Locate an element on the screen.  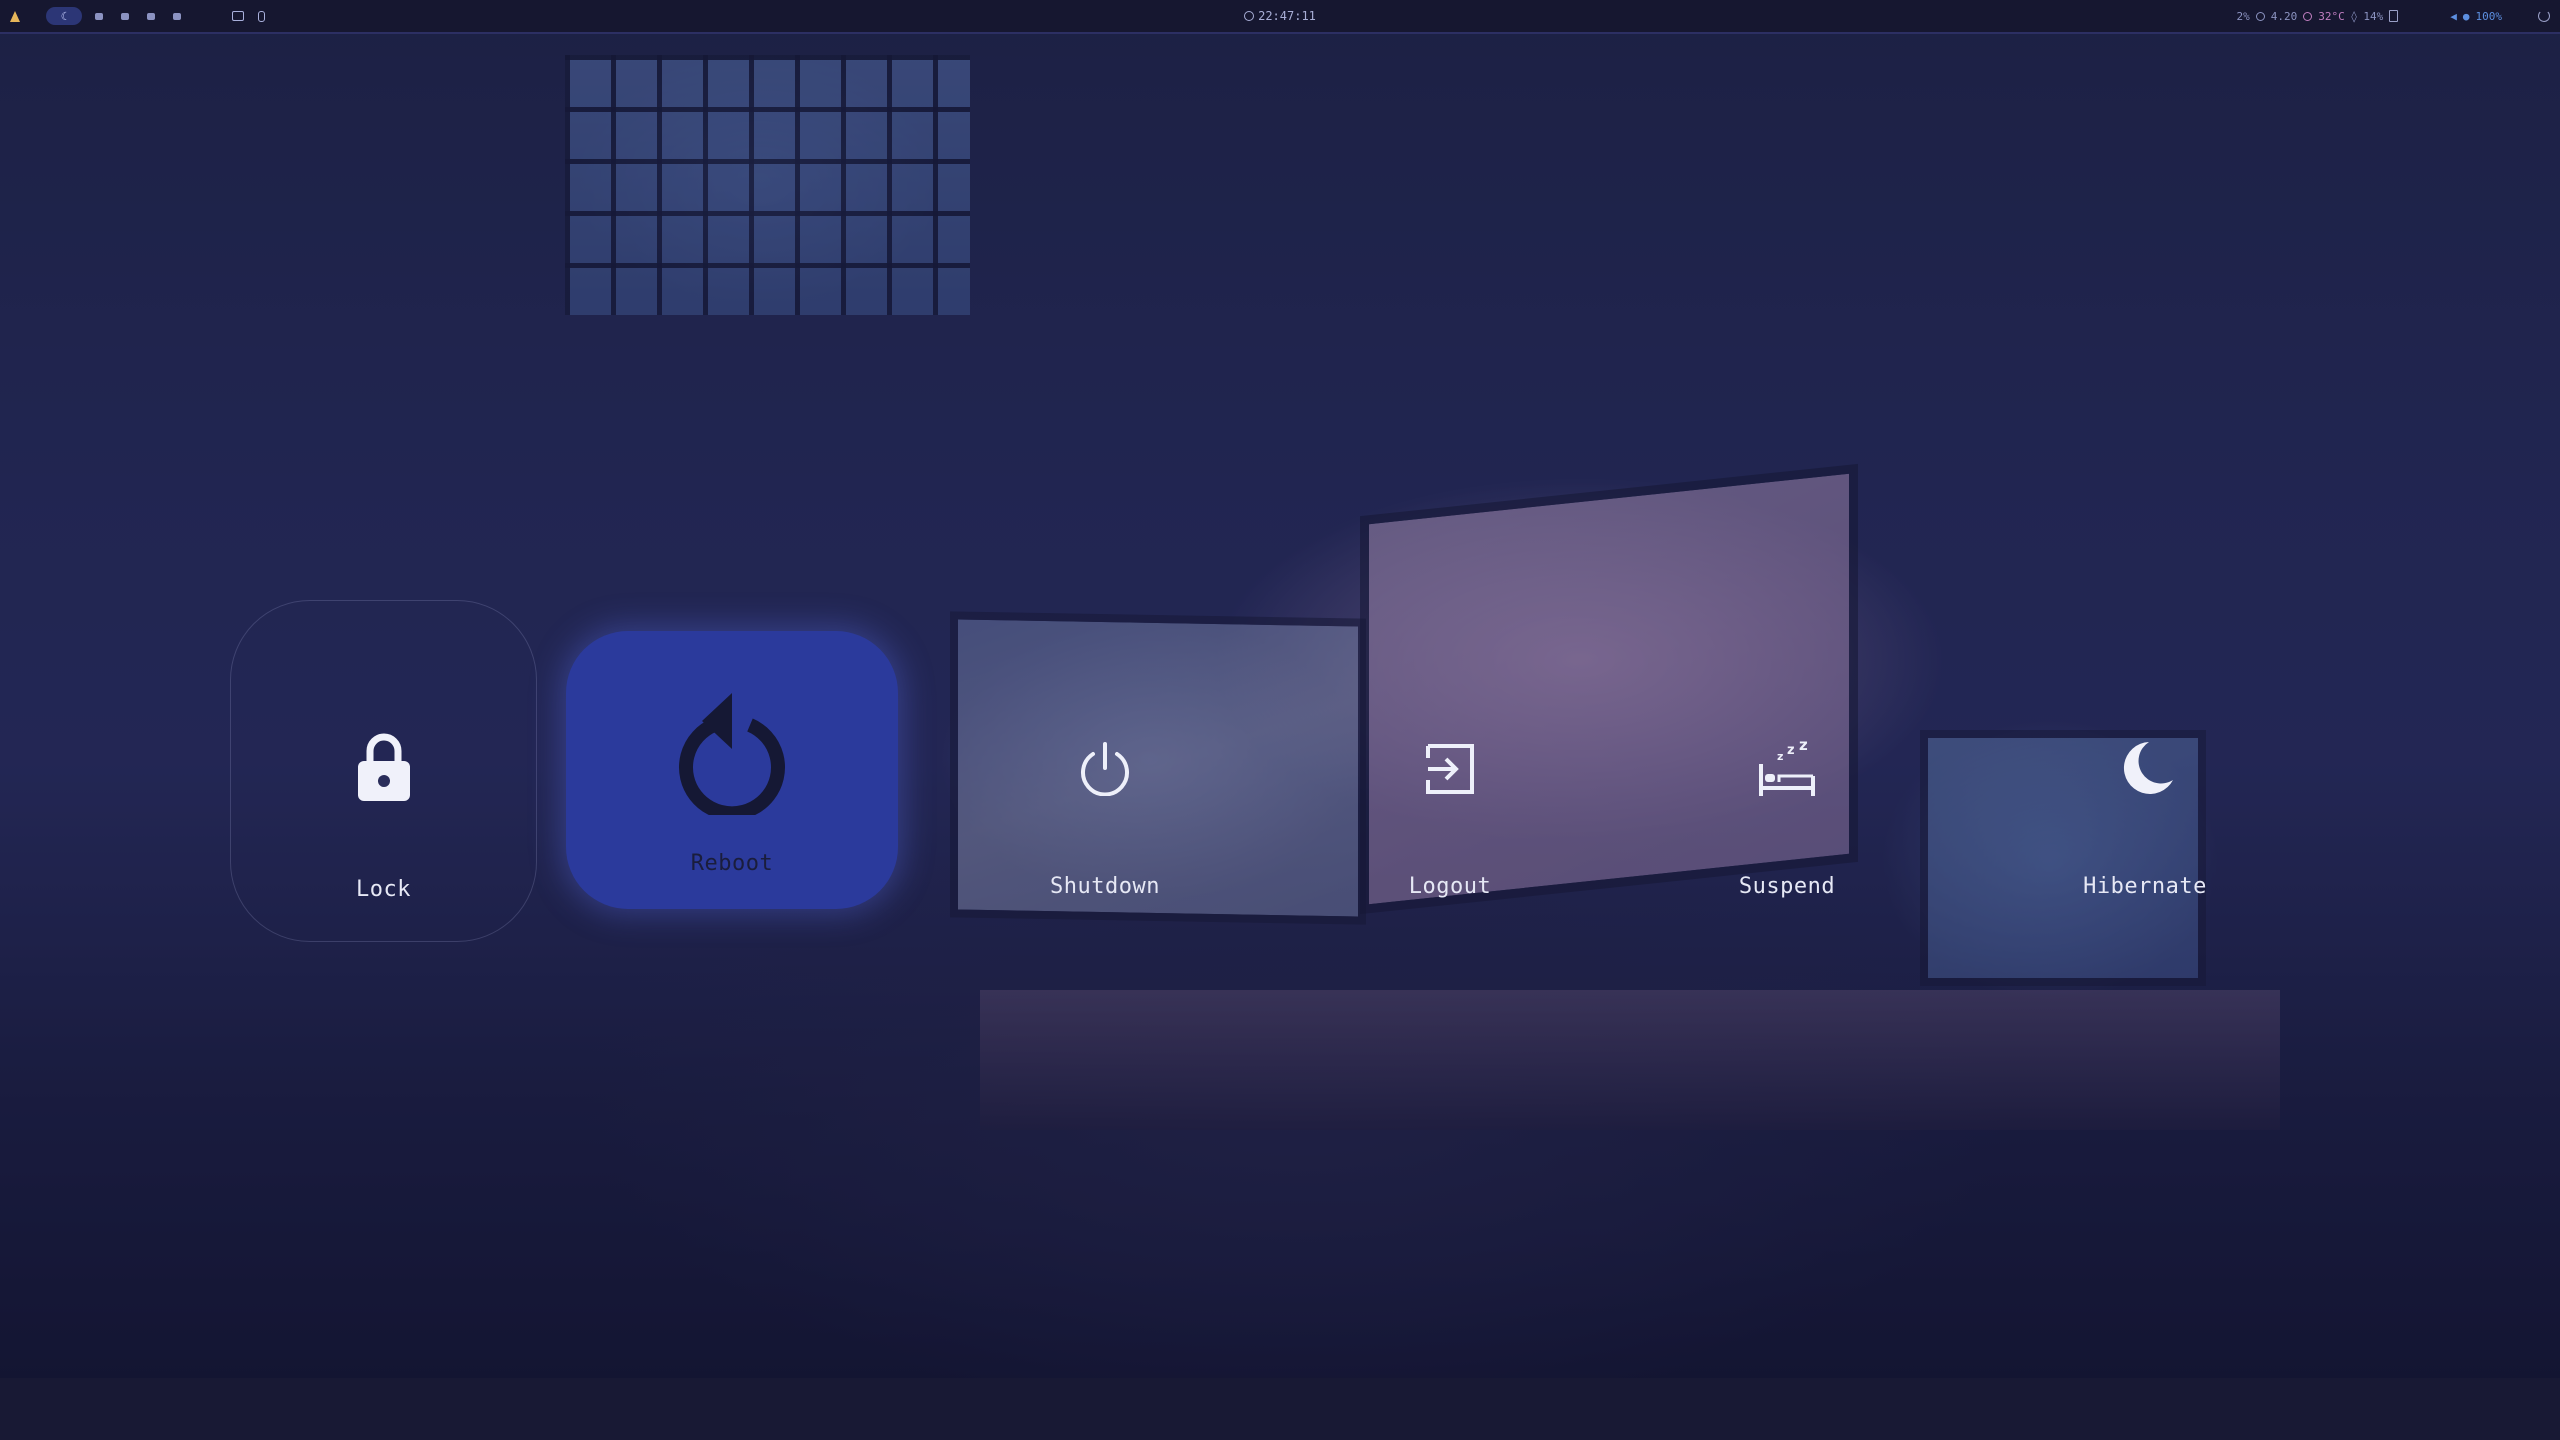
lock-button: Lock is located at coordinates (383, 771).